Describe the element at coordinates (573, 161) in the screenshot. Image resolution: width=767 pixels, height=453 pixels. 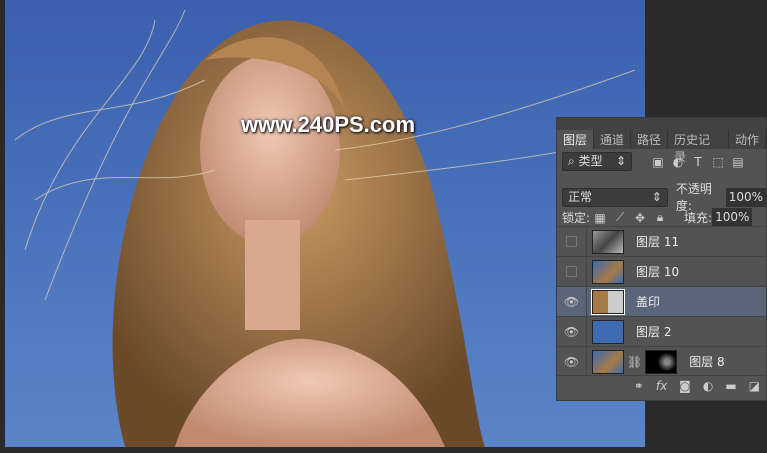
I see `search-icon: ⌕` at that location.